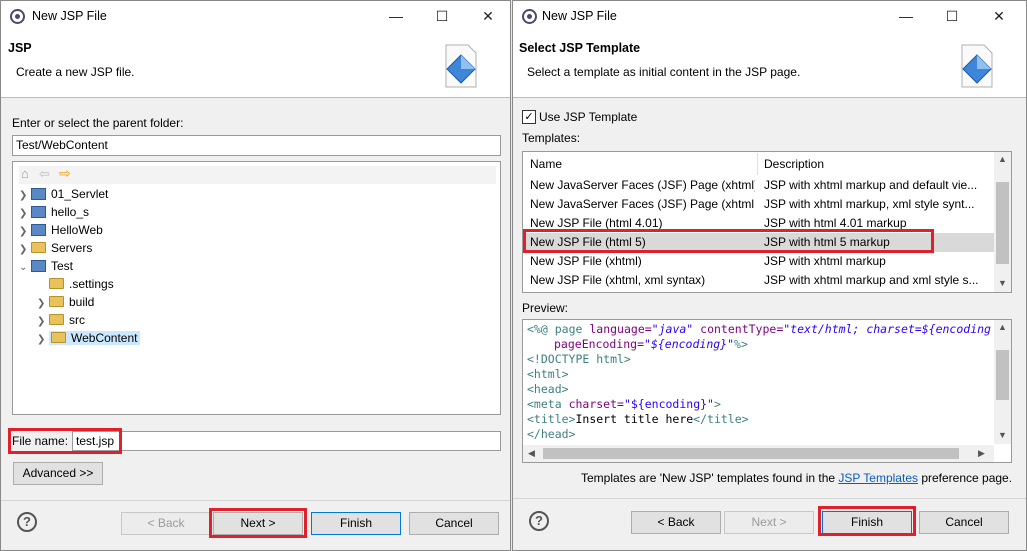 The width and height of the screenshot is (1027, 551). I want to click on preview-line: <title>Insert title here</title>, so click(638, 419).